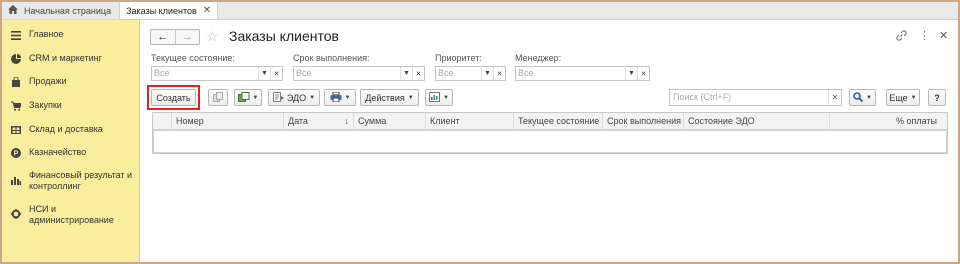  I want to click on sidebar-item-crm: CRM и маркетинг, so click(71, 58).